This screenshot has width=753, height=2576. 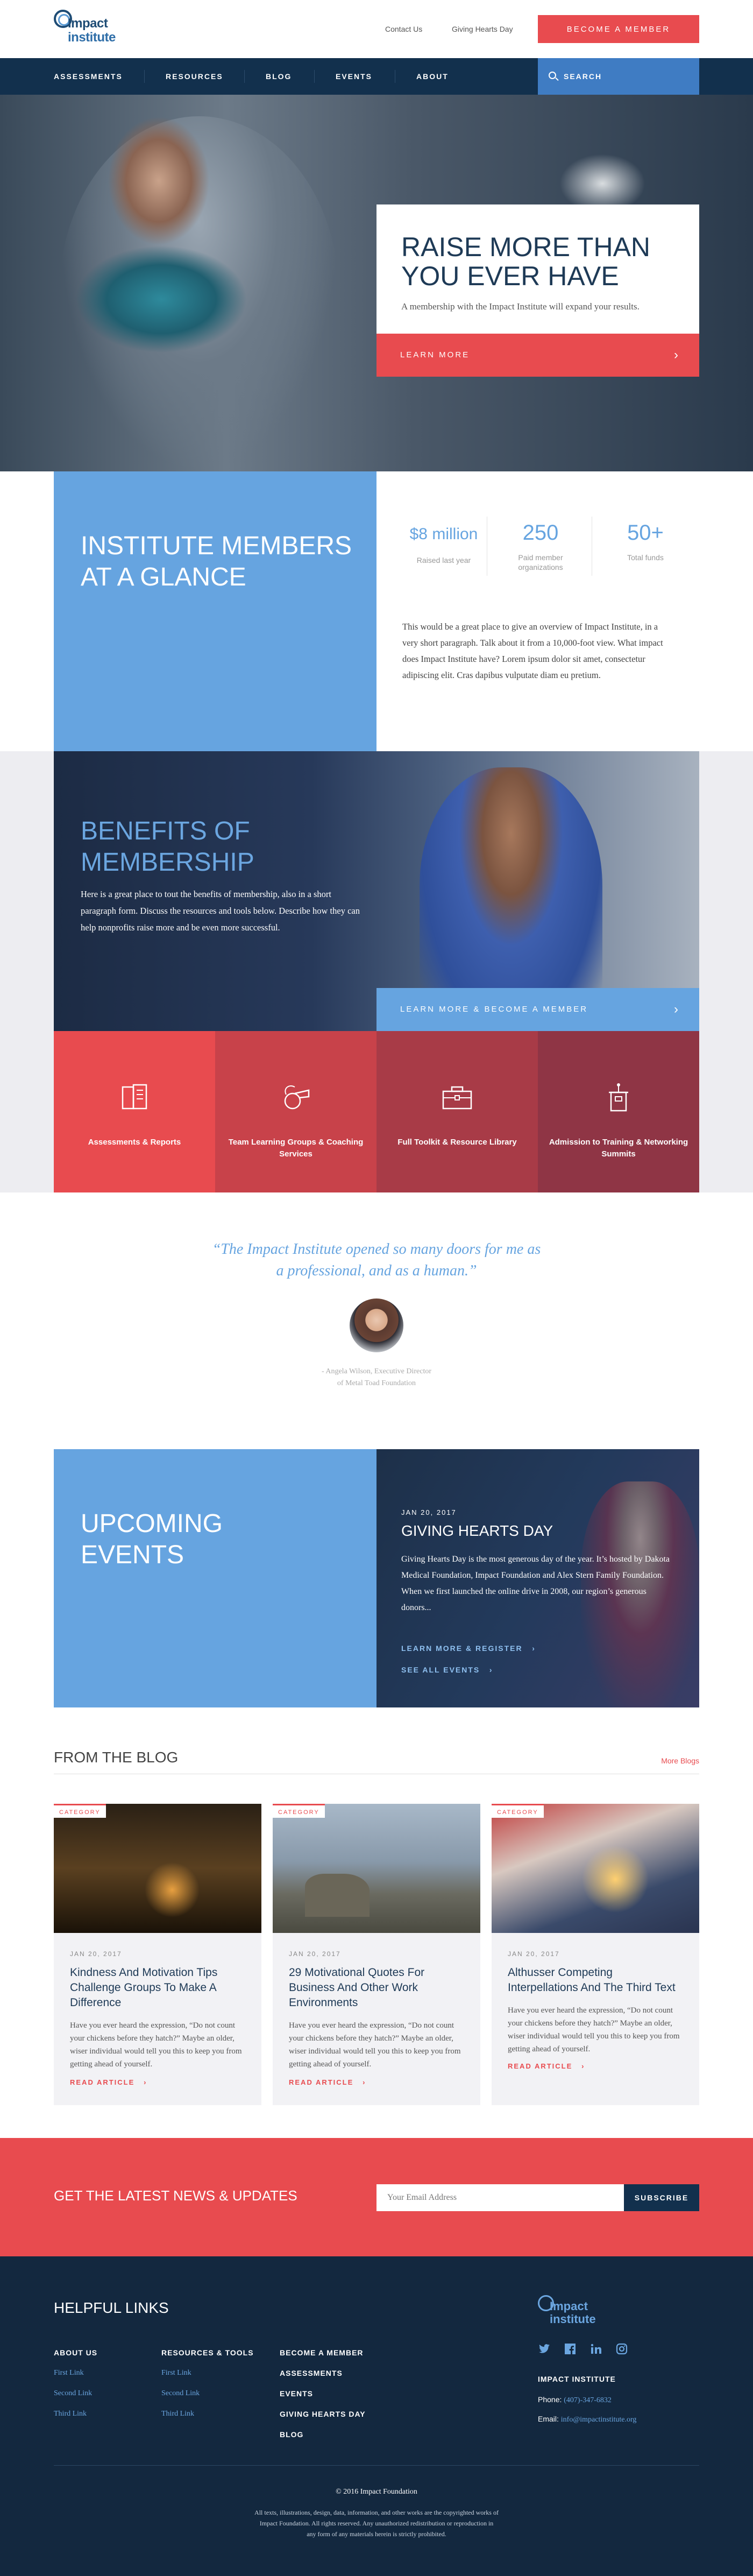 I want to click on events-title-line1: UPCOMING, so click(x=152, y=1523).